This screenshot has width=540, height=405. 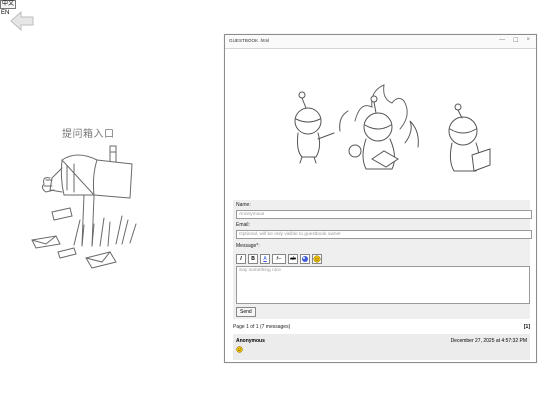 I want to click on window-titlebar: GUESTBOOK .html — ☐ ×, so click(x=380, y=42).